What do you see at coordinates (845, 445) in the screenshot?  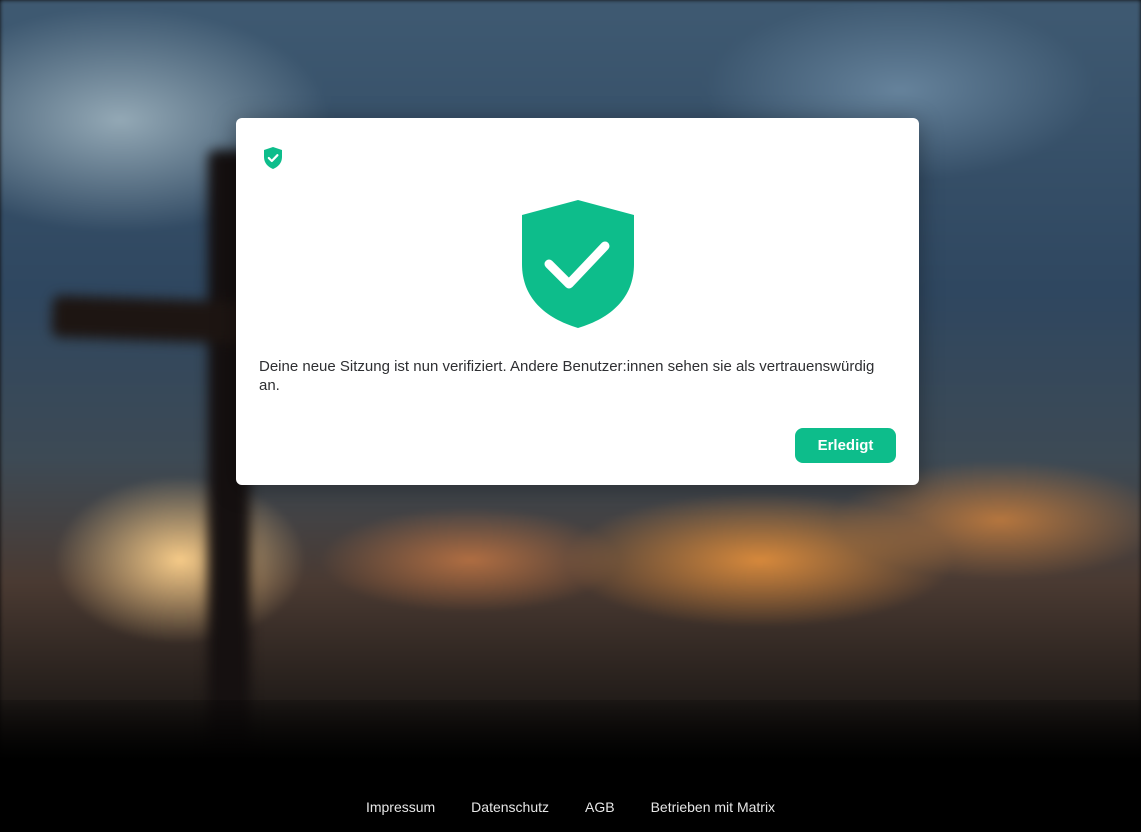 I see `done-button: Erledigt` at bounding box center [845, 445].